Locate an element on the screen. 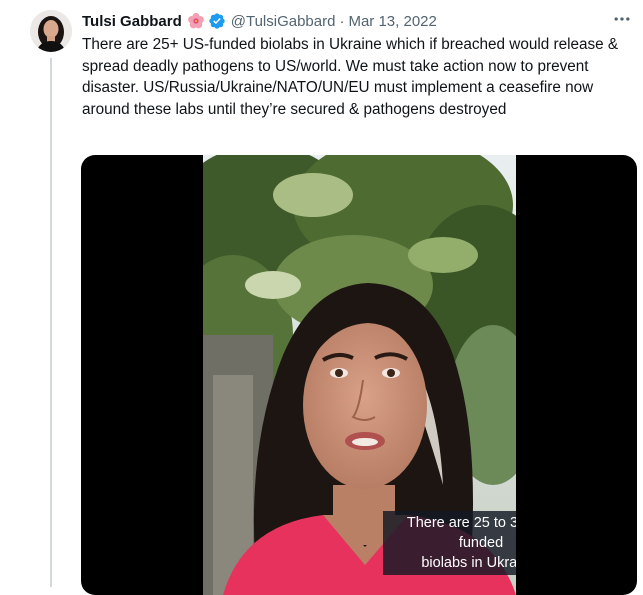 The width and height of the screenshot is (643, 595). tweet-date: Mar 13, 2022 is located at coordinates (392, 21).